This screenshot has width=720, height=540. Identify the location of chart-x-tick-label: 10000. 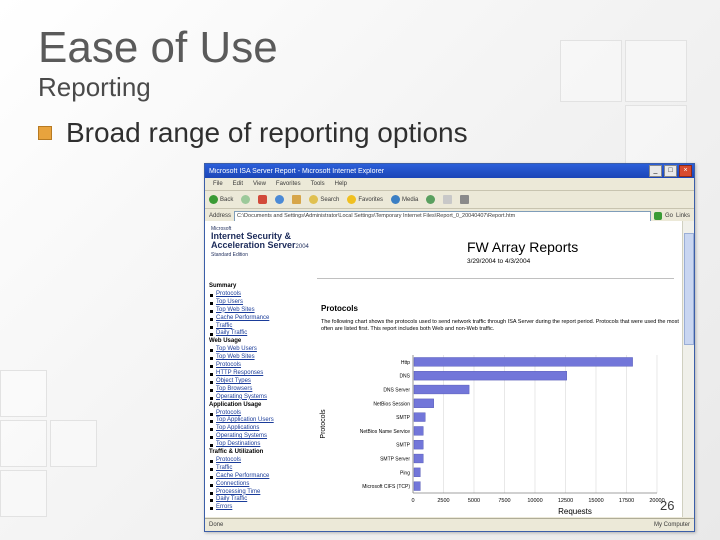
(534, 501).